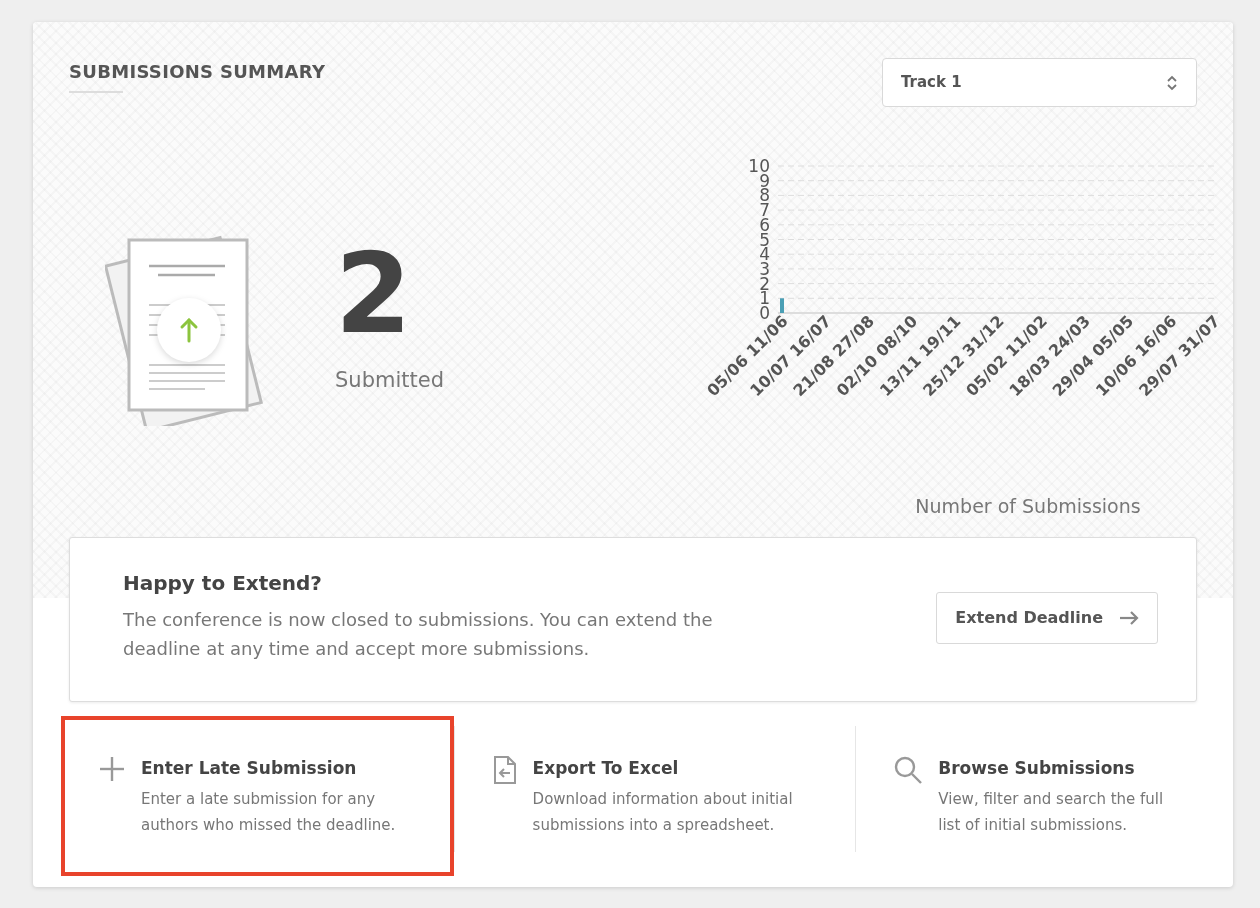 This screenshot has width=1260, height=908. Describe the element at coordinates (1051, 812) in the screenshot. I see `action-description: View, filter and search the full list of initial submissions.` at that location.